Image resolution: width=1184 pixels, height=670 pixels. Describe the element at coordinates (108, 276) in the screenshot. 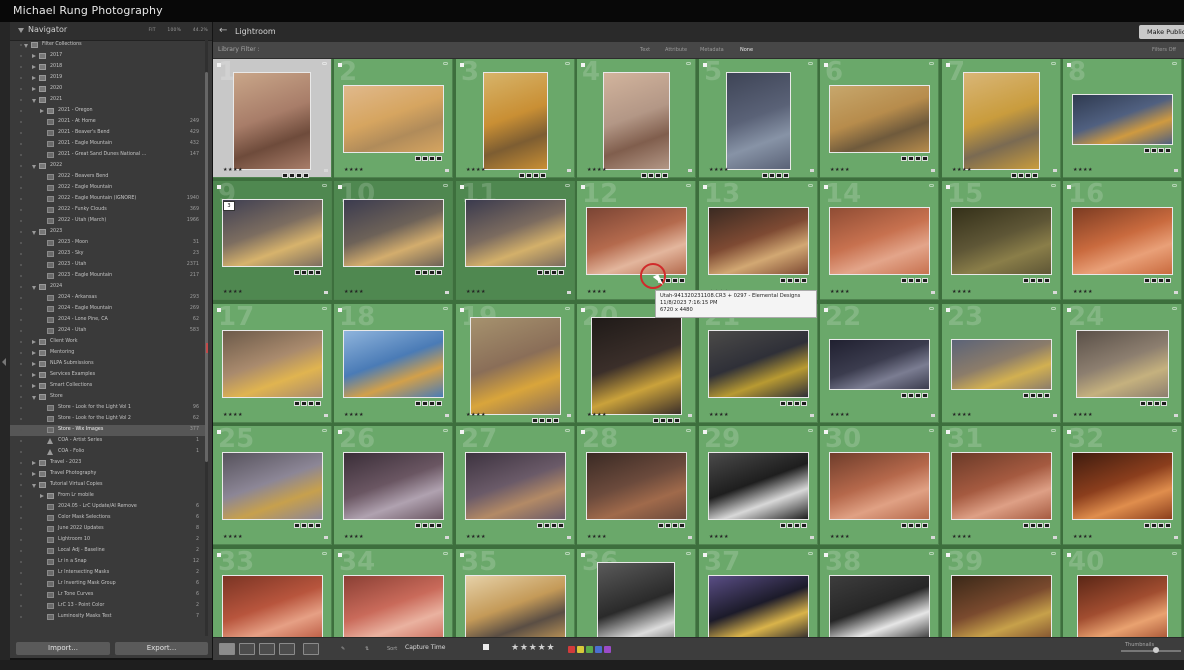

I see `collection-row: 2023 - Eagle Mountain 217` at that location.